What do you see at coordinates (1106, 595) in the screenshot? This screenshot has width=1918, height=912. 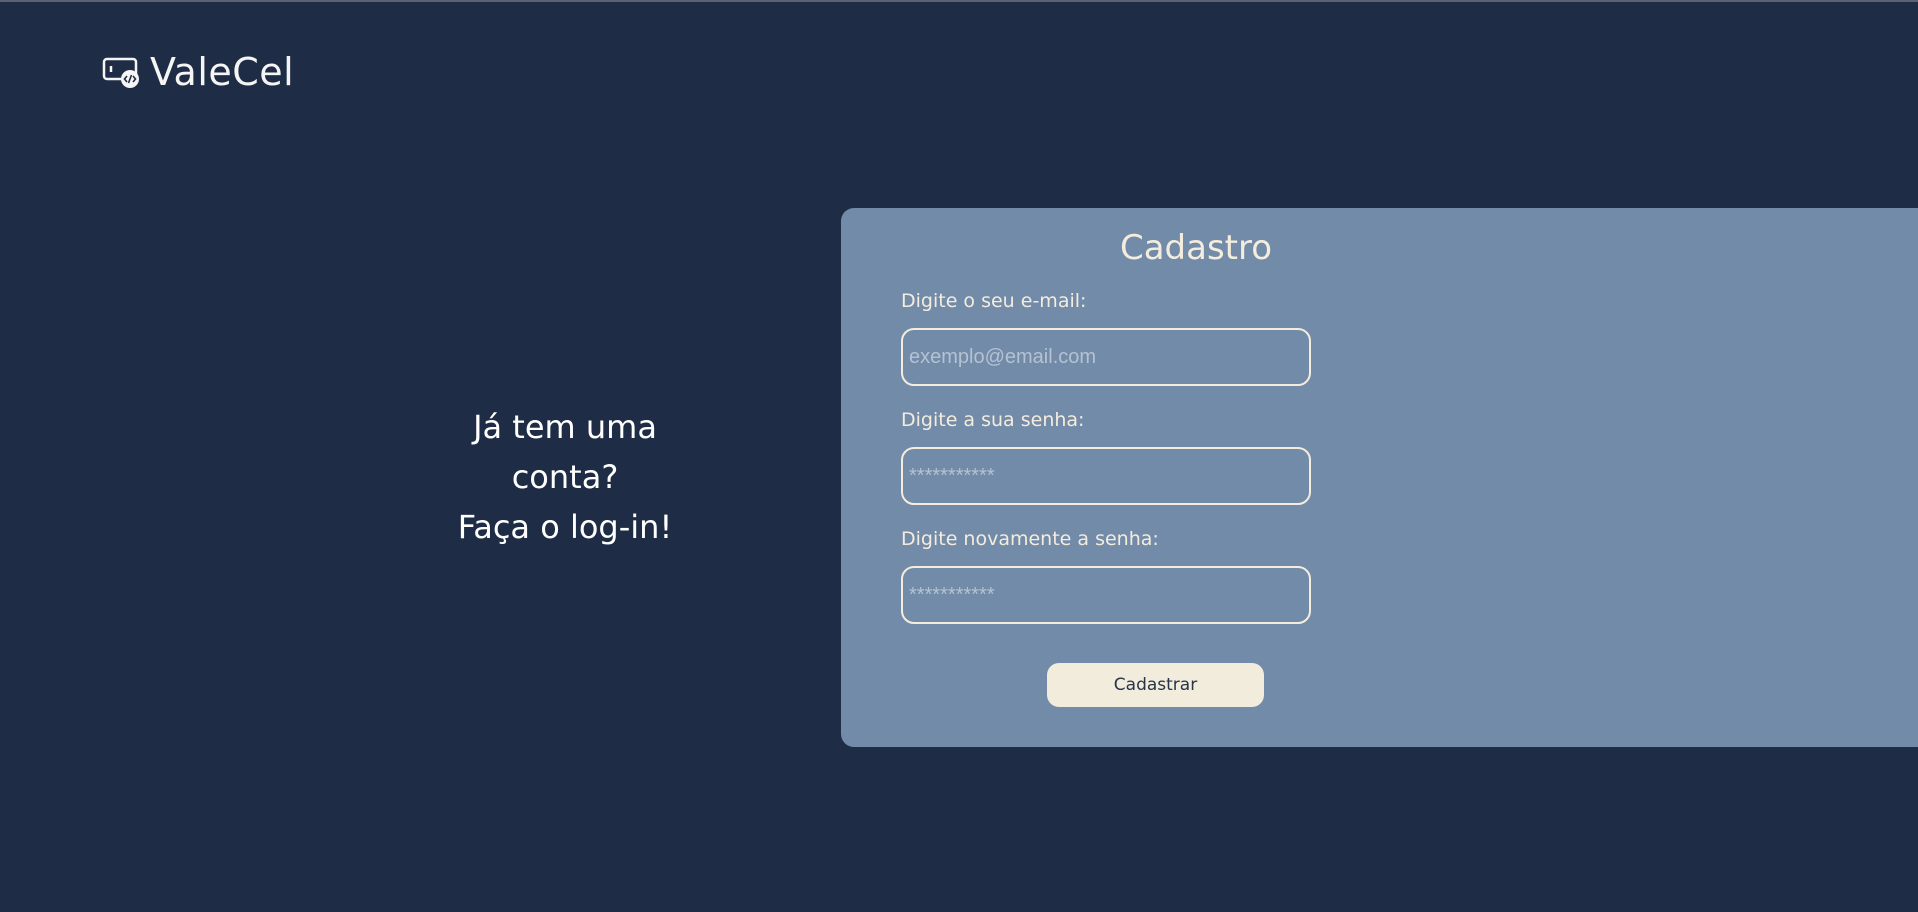 I see `confirm-password-field` at bounding box center [1106, 595].